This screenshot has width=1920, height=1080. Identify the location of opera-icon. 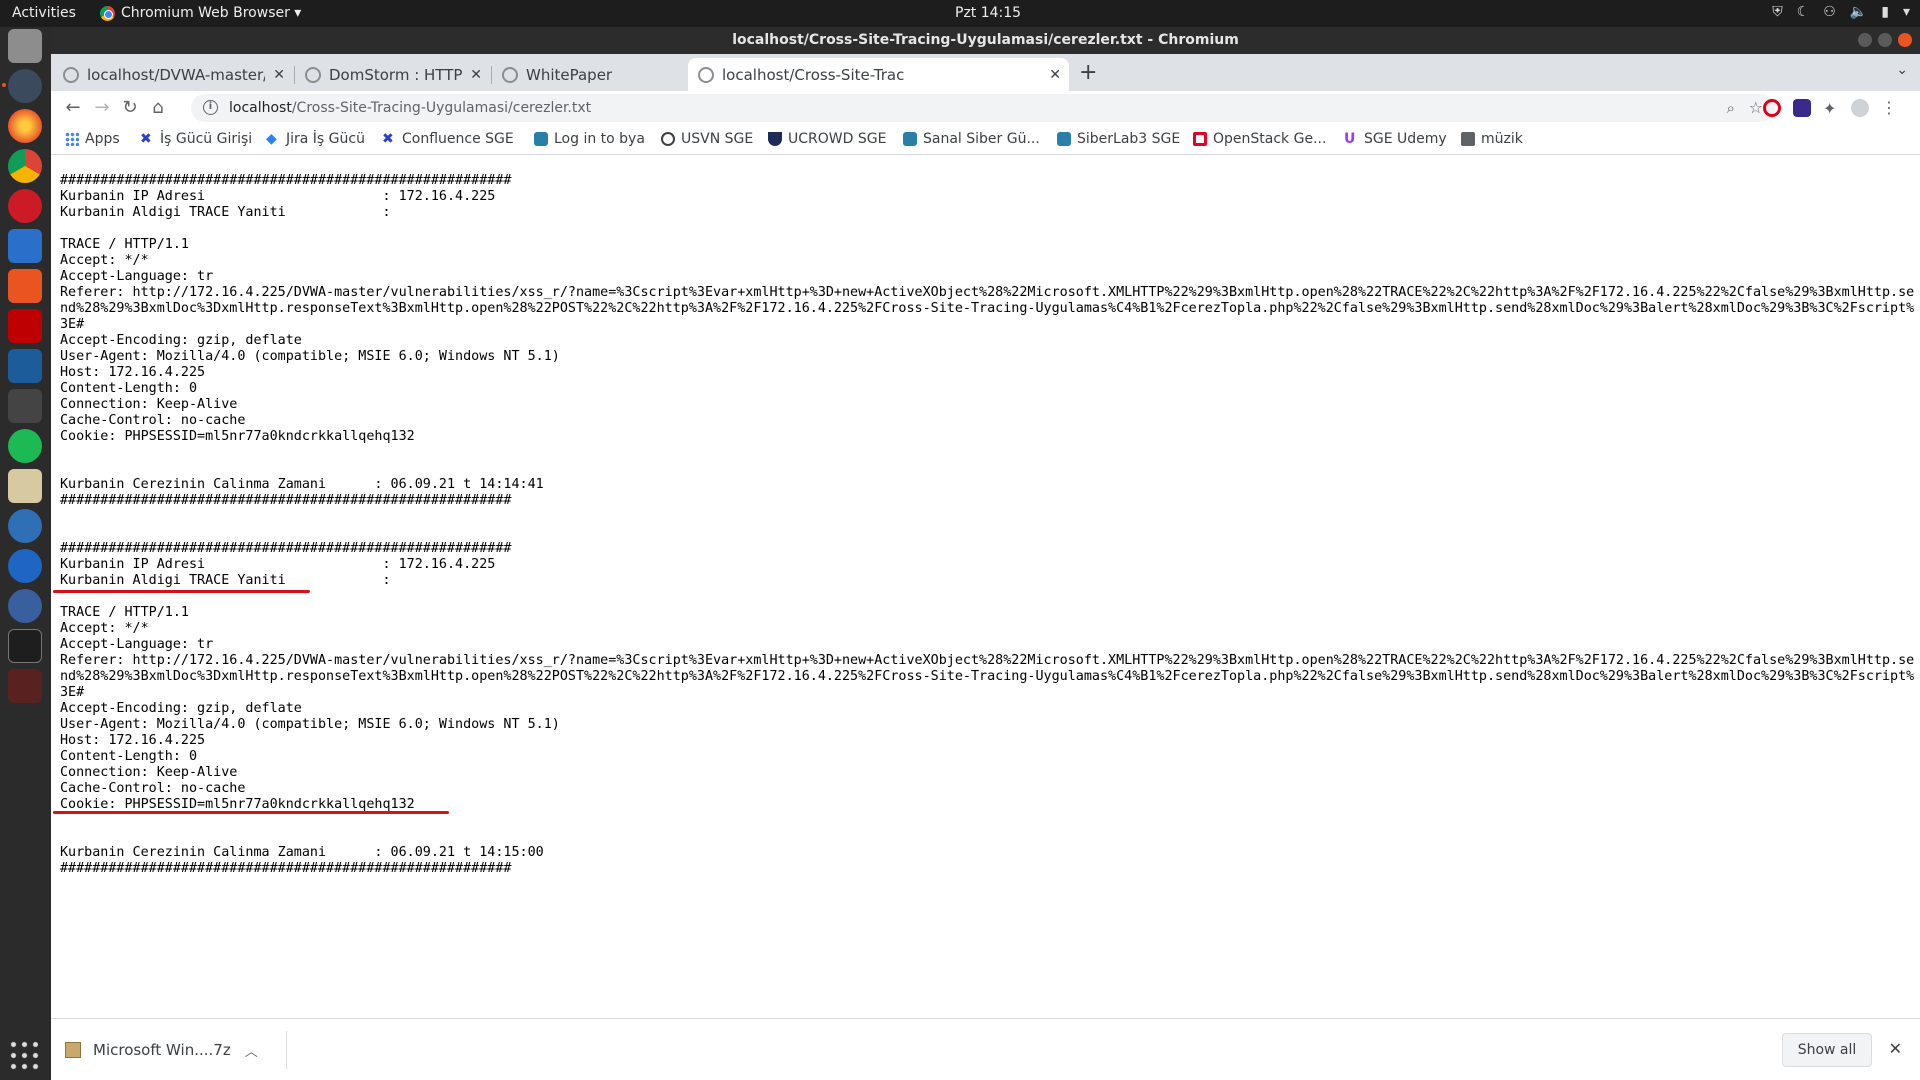
(25, 206).